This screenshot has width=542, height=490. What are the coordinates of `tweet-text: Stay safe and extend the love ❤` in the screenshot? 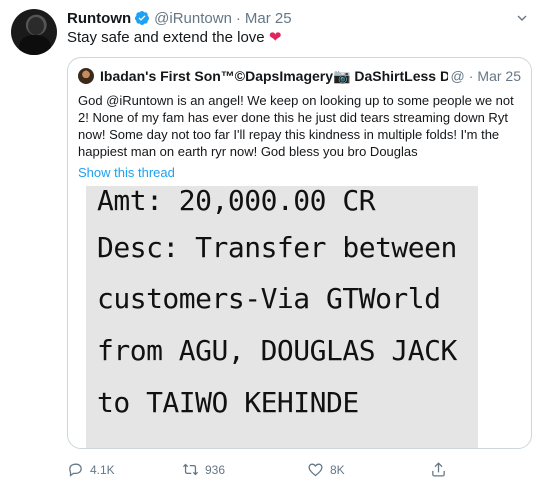 It's located at (174, 37).